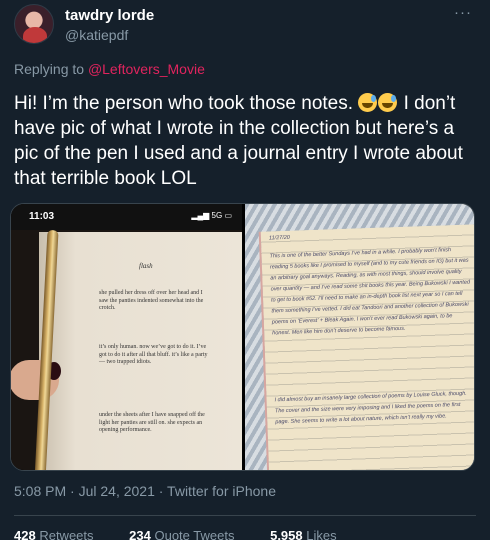 Image resolution: width=490 pixels, height=540 pixels. I want to click on signal-icon: ▂▄▆ 5G ▭, so click(211, 215).